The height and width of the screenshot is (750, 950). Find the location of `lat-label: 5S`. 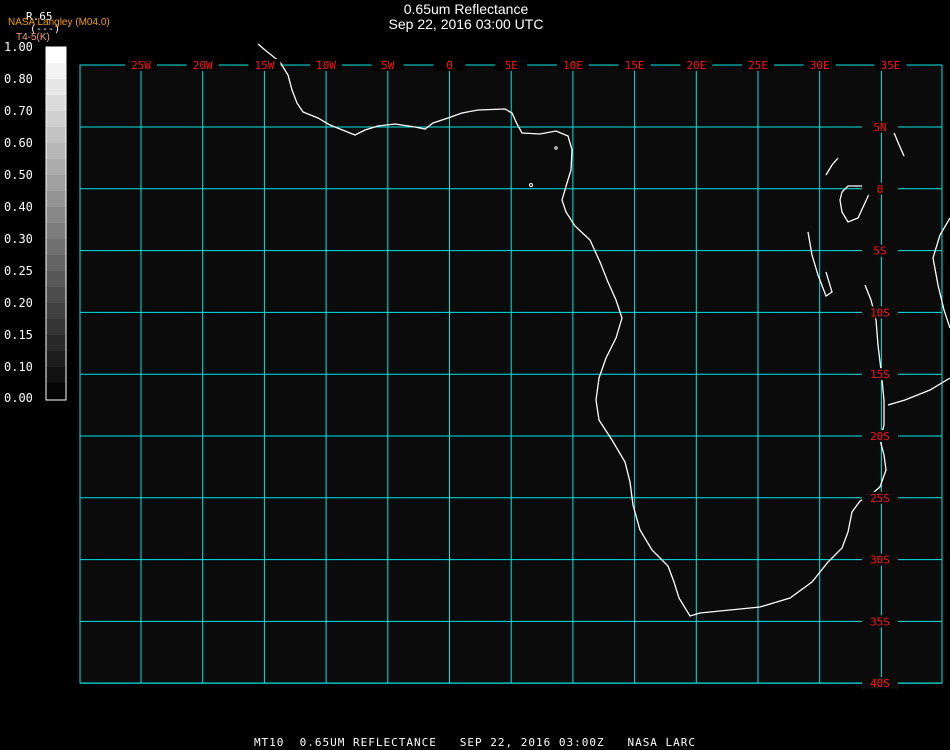

lat-label: 5S is located at coordinates (879, 251).